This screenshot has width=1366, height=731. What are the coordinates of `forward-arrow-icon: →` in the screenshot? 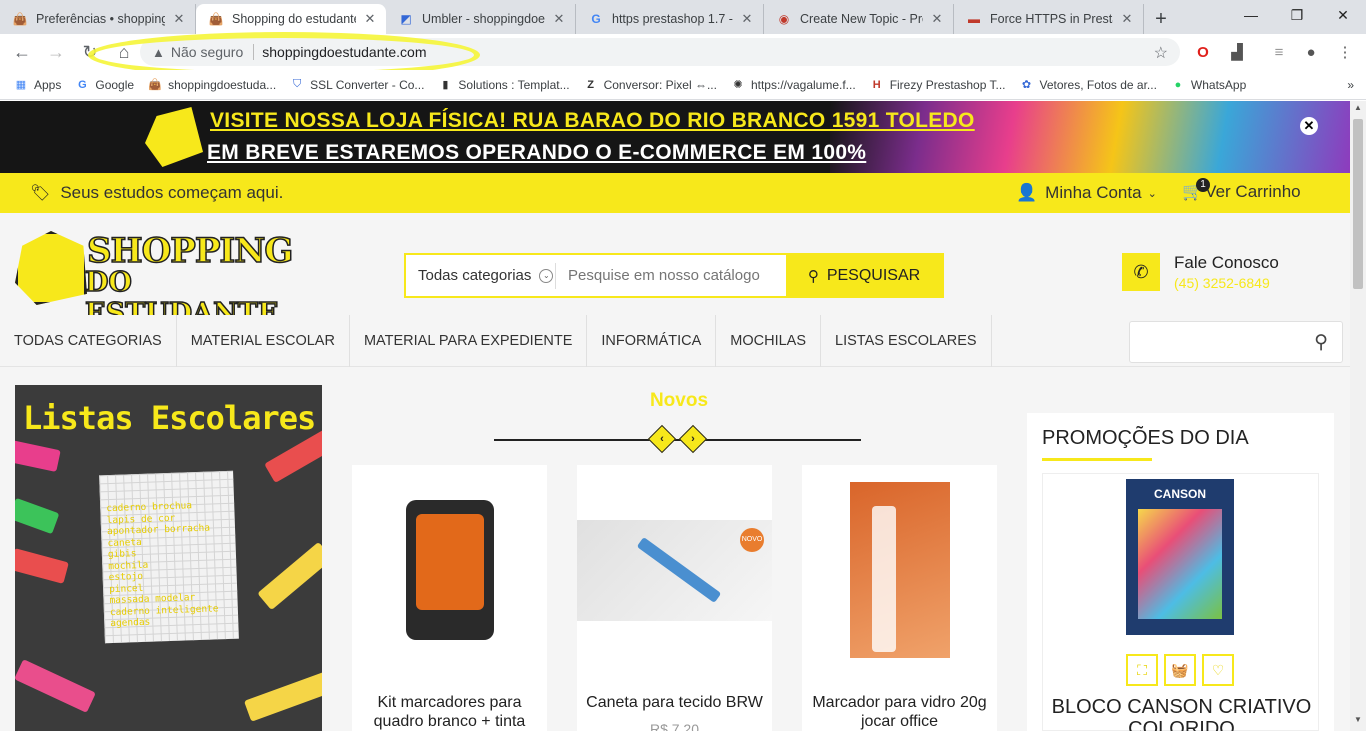 It's located at (56, 52).